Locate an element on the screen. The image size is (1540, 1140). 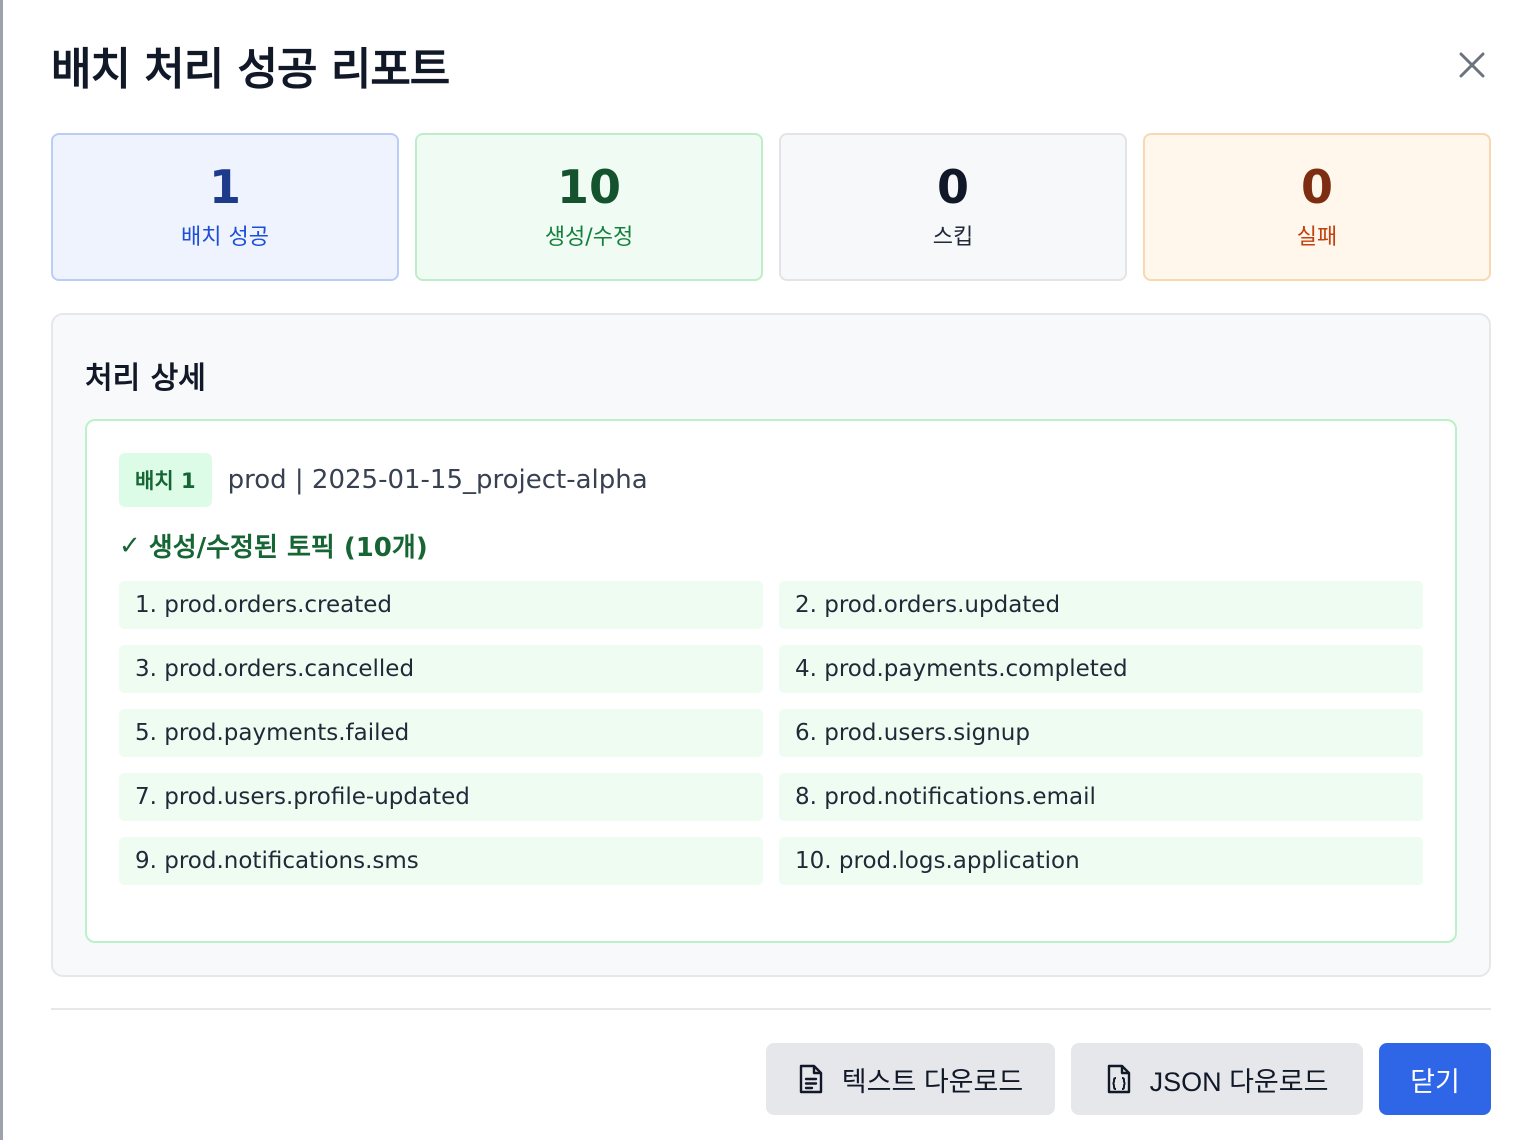
batch-info: prod | 2025-01-15_project-alpha is located at coordinates (437, 480).